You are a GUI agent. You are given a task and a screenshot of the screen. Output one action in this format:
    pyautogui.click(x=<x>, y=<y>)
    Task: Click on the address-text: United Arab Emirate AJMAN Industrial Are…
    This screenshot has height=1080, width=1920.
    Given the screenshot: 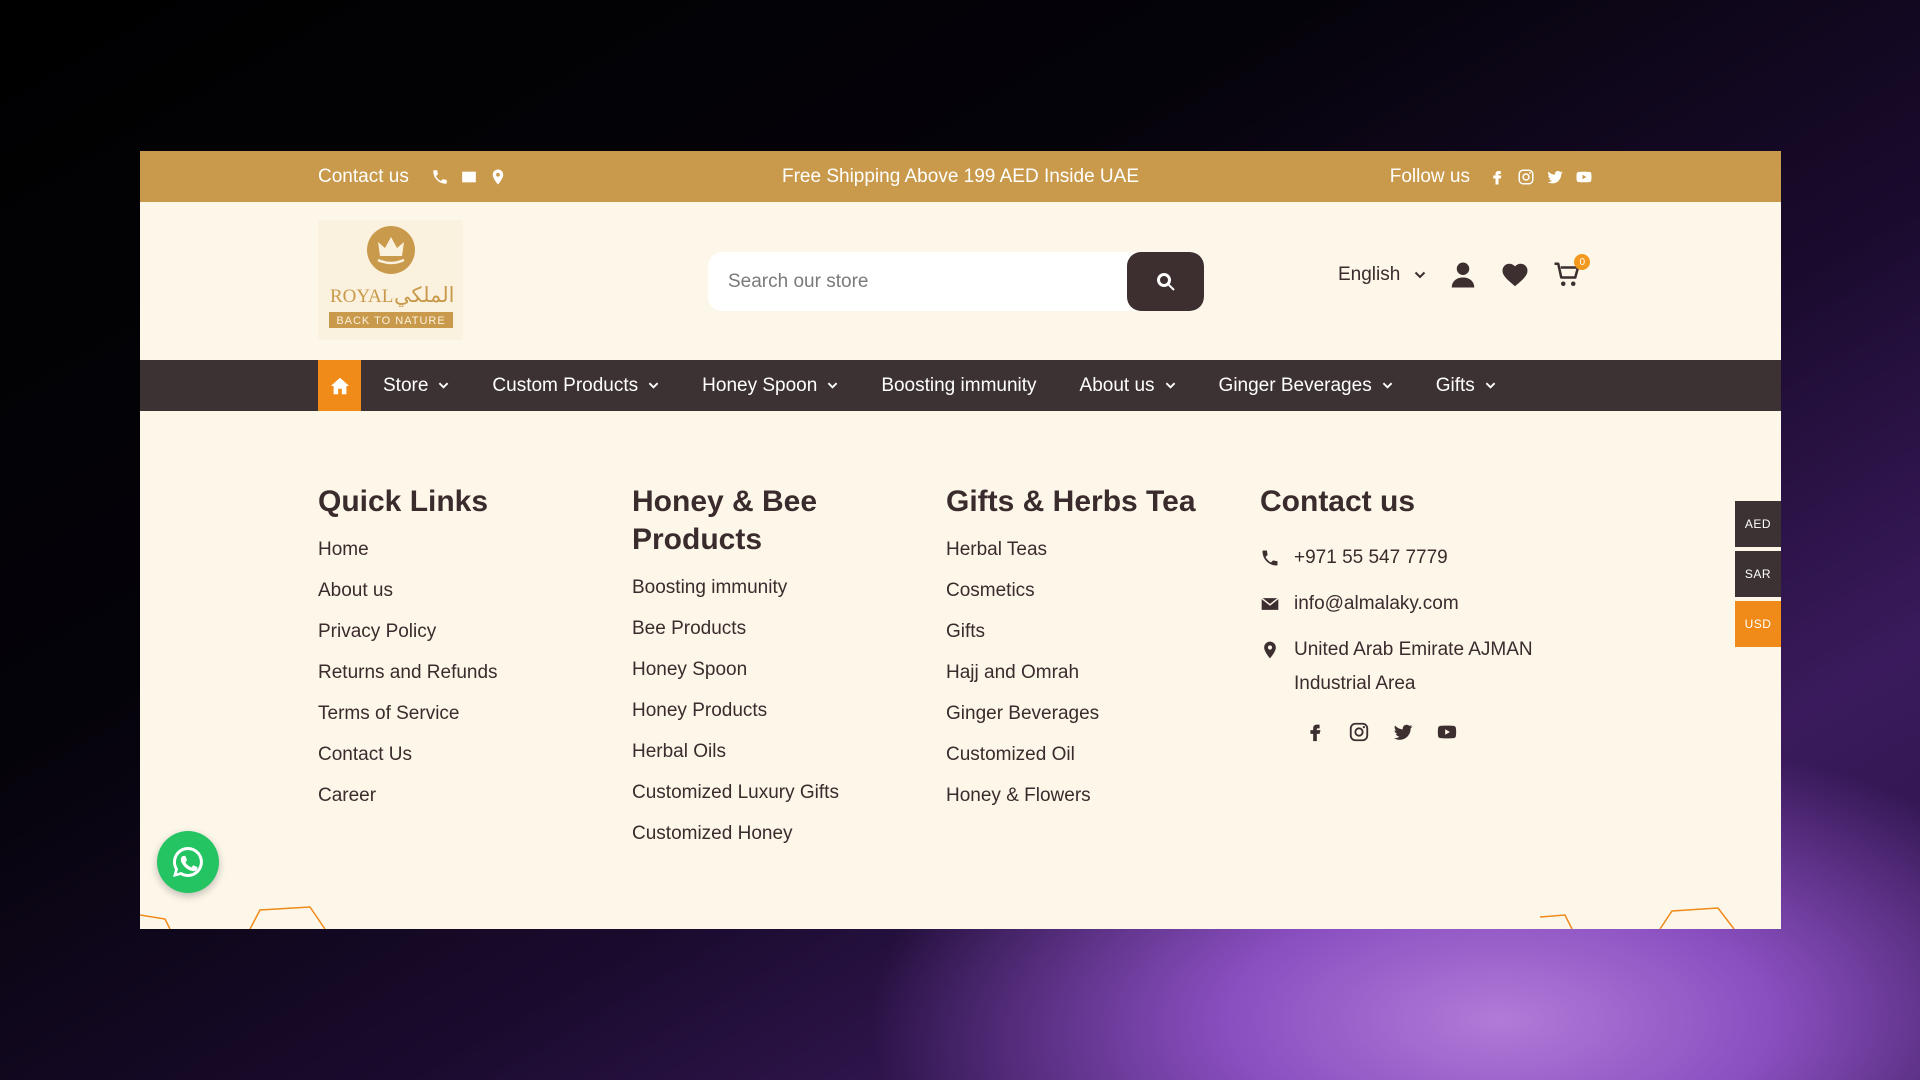 What is the action you would take?
    pyautogui.click(x=1413, y=667)
    